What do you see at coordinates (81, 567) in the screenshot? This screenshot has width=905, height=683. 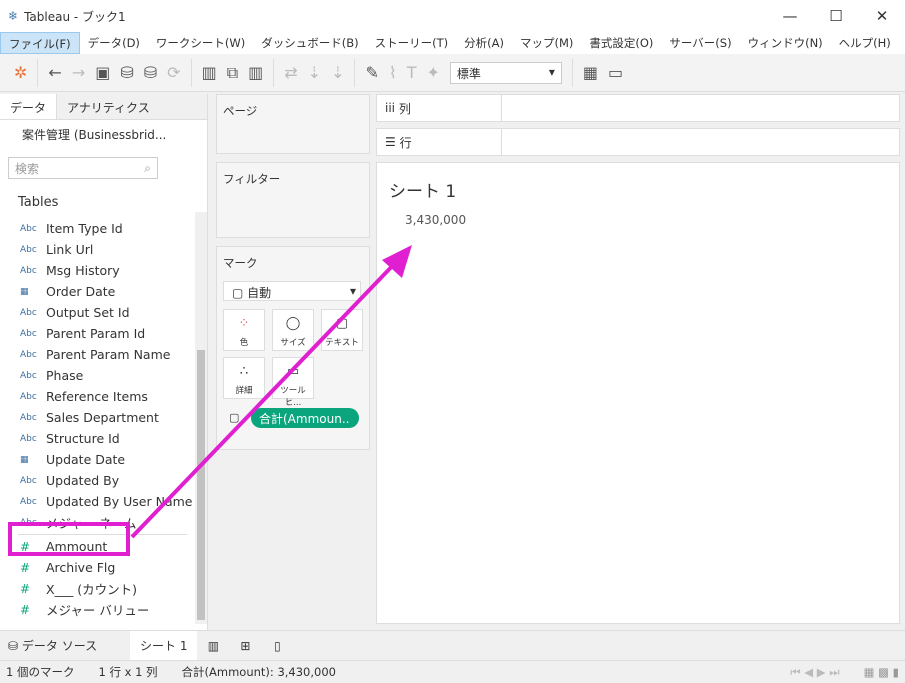 I see `field-name: Archive Flg` at bounding box center [81, 567].